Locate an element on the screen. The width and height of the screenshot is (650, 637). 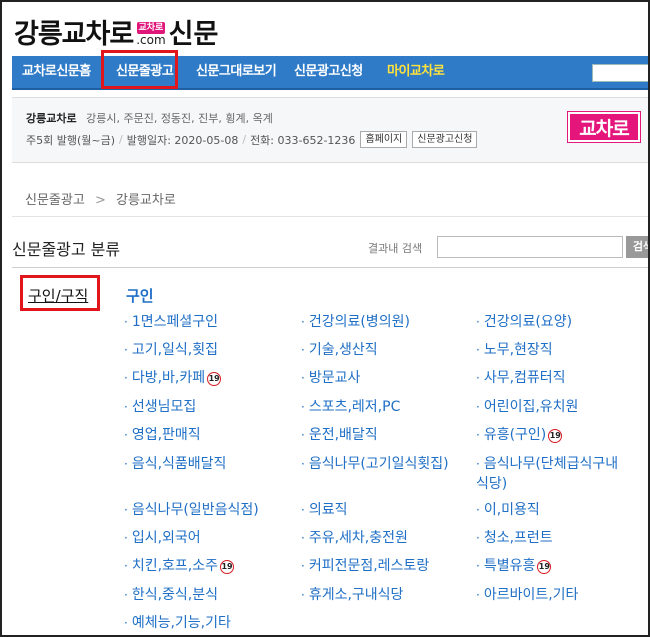
category-item-label: 음식나무(단체급식구내식당) is located at coordinates (547, 474).